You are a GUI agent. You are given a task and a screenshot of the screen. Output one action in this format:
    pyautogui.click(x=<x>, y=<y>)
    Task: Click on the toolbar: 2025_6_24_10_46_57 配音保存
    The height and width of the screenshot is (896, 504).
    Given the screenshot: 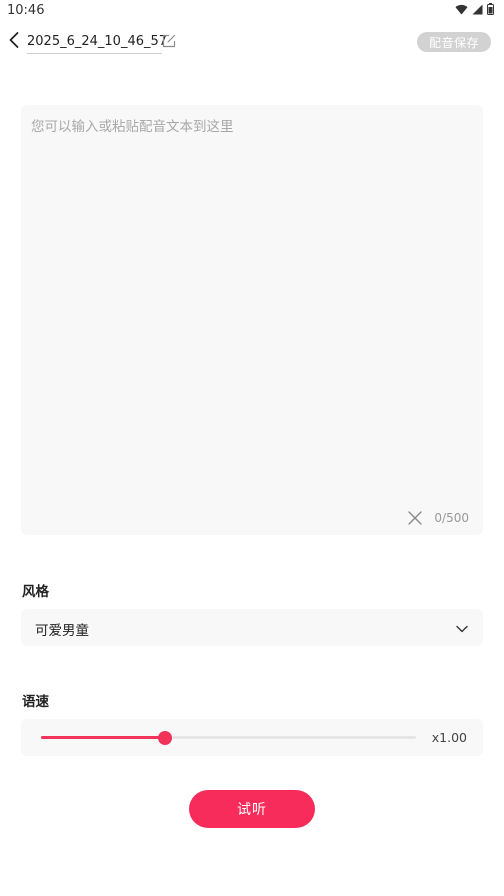 What is the action you would take?
    pyautogui.click(x=252, y=42)
    